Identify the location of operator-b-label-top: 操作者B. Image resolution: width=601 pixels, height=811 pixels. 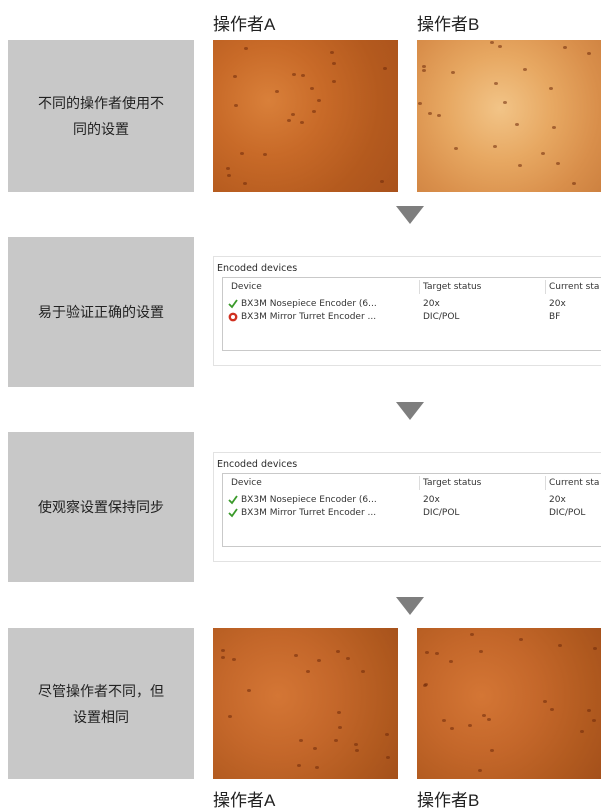
(448, 24).